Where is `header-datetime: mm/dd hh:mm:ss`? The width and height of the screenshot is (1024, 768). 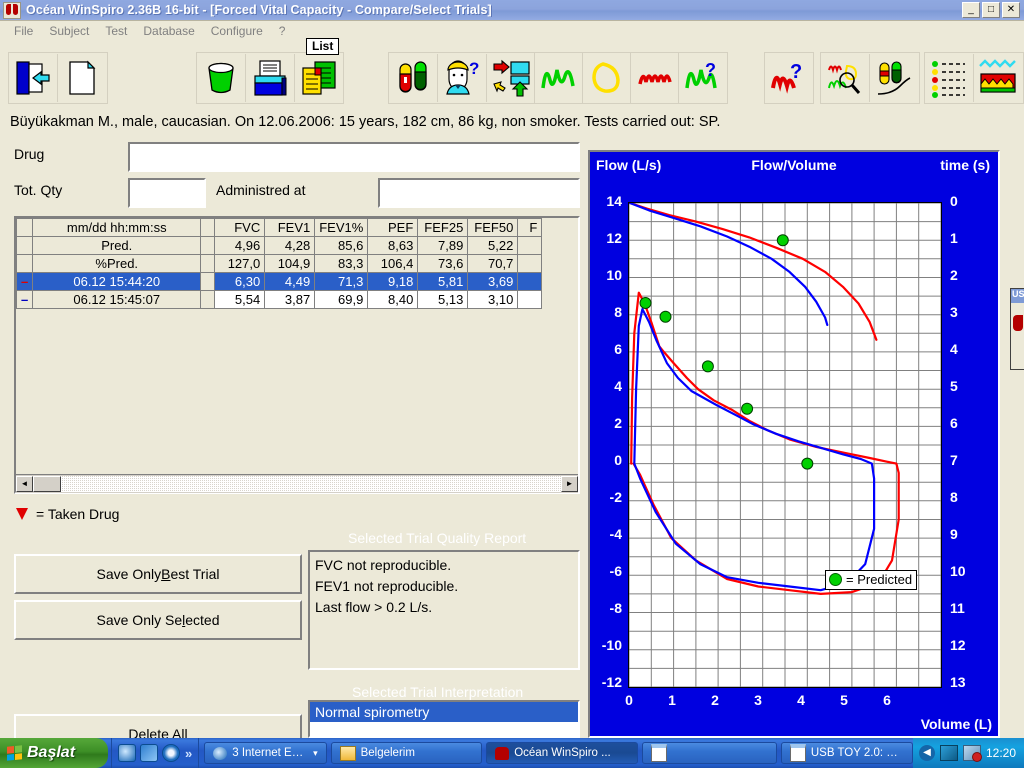 header-datetime: mm/dd hh:mm:ss is located at coordinates (117, 227).